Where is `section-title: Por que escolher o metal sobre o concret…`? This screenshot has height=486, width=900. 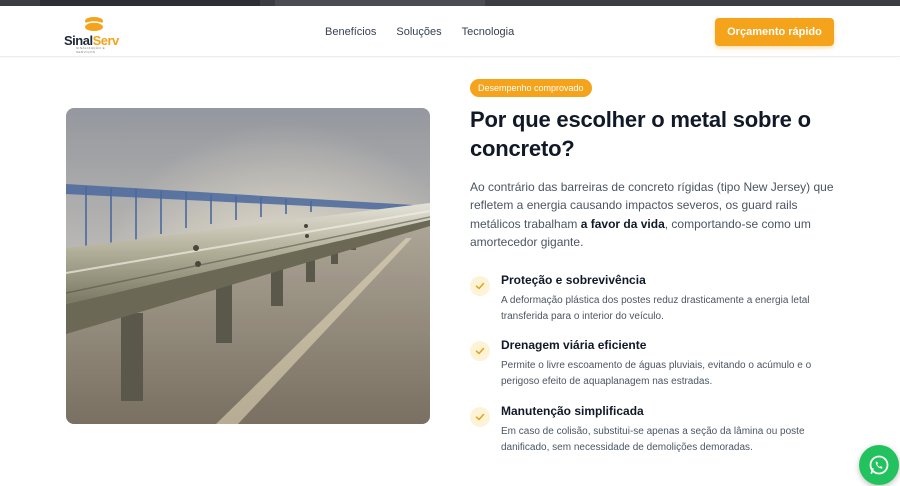 section-title: Por que escolher o metal sobre o concret… is located at coordinates (640, 134).